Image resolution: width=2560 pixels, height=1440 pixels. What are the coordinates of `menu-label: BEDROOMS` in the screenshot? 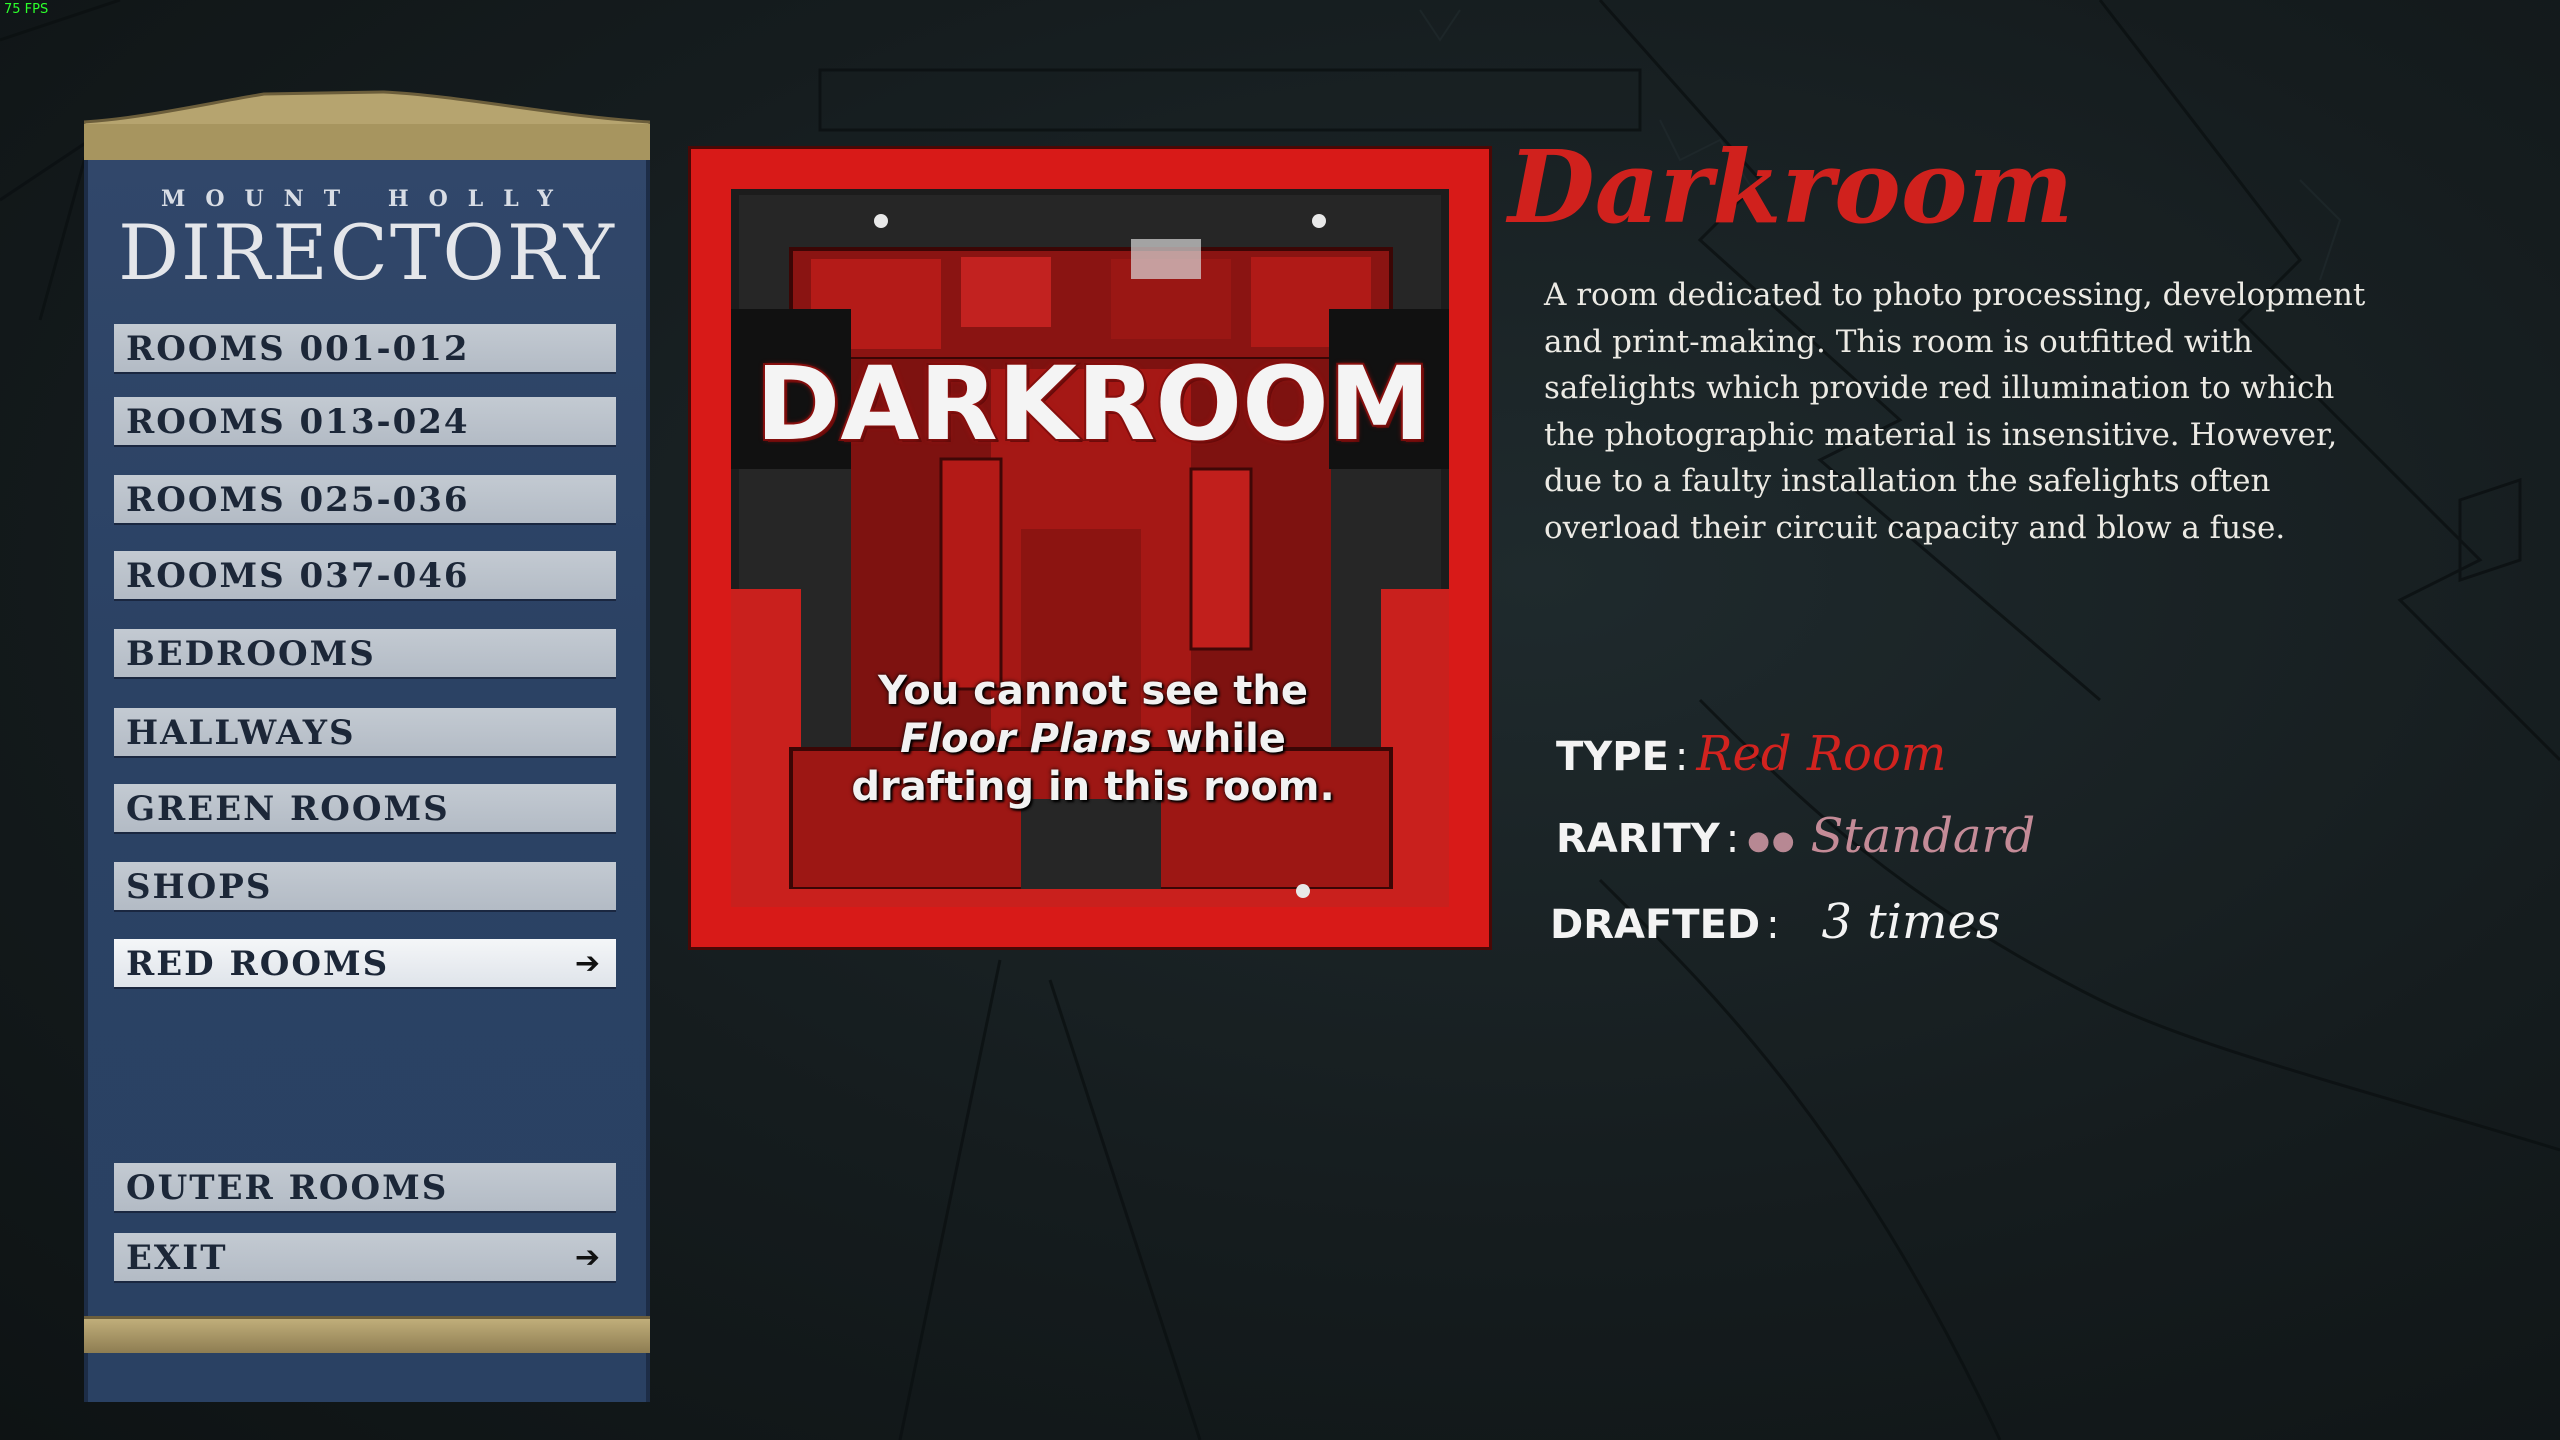 It's located at (251, 654).